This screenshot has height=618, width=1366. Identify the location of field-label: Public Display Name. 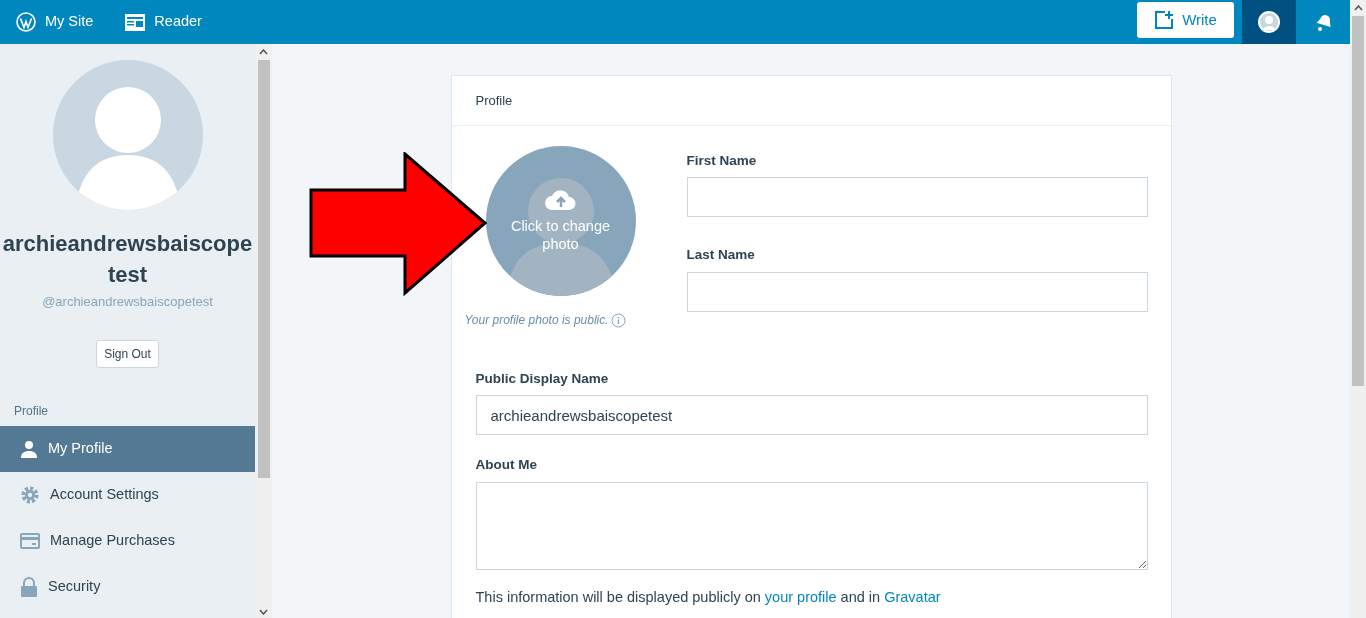
(542, 379).